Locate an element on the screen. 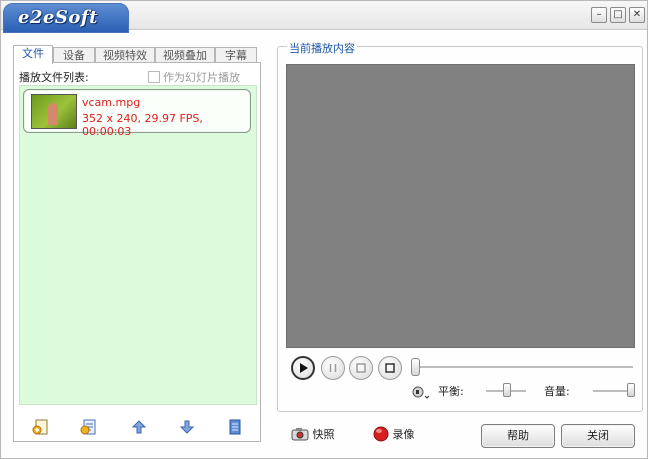  delete-icon is located at coordinates (235, 427).